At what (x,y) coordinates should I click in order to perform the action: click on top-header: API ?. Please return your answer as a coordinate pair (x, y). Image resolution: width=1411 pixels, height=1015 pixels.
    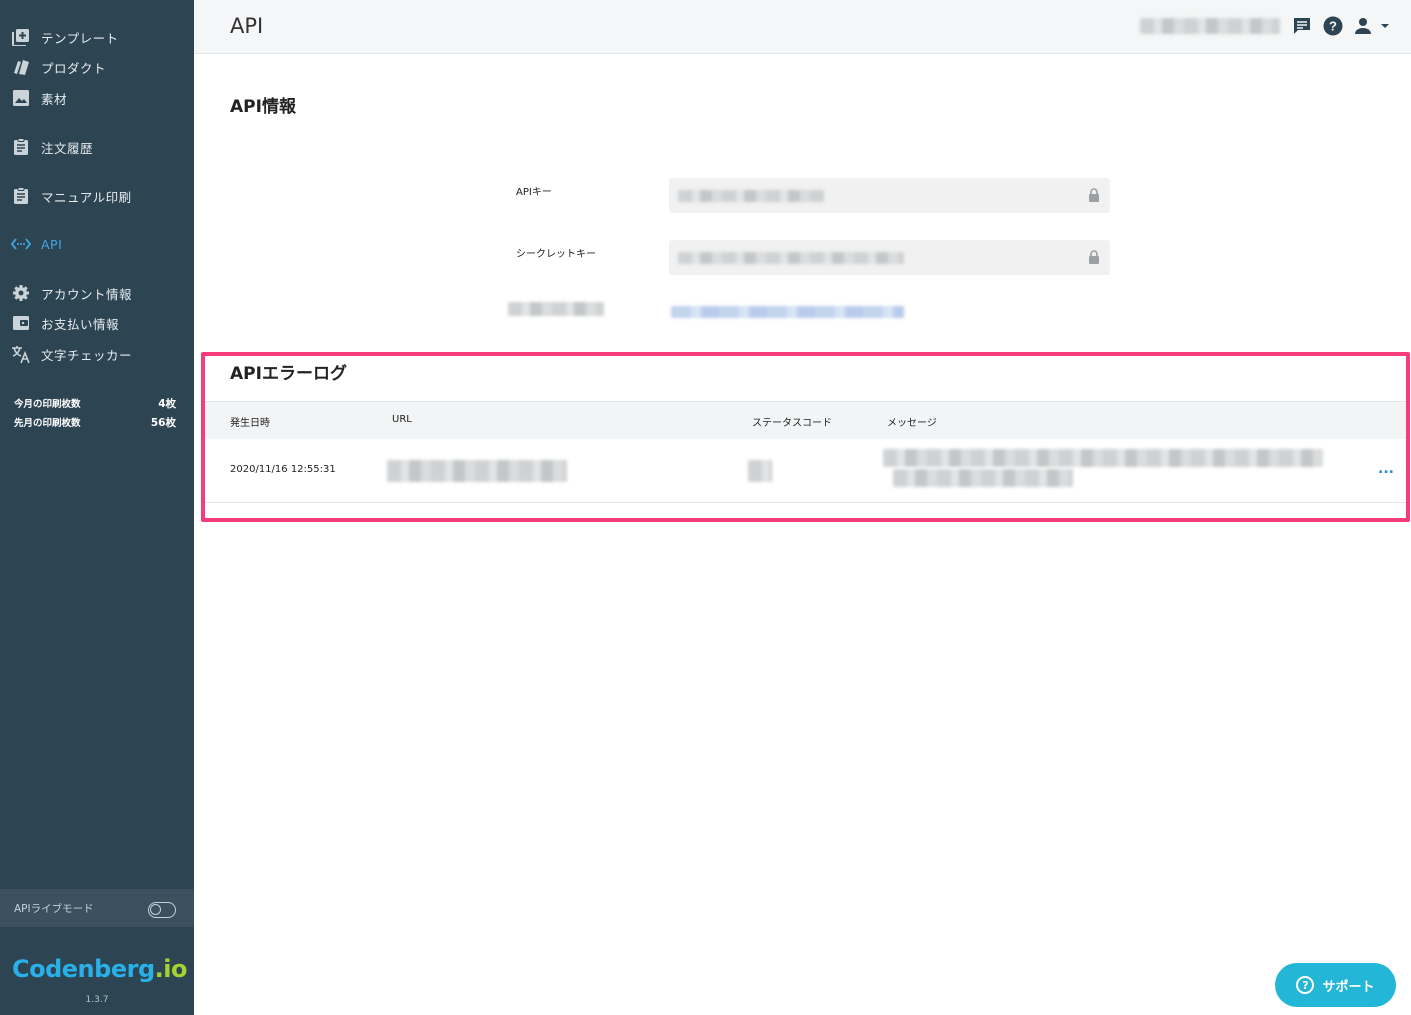
    Looking at the image, I should click on (802, 27).